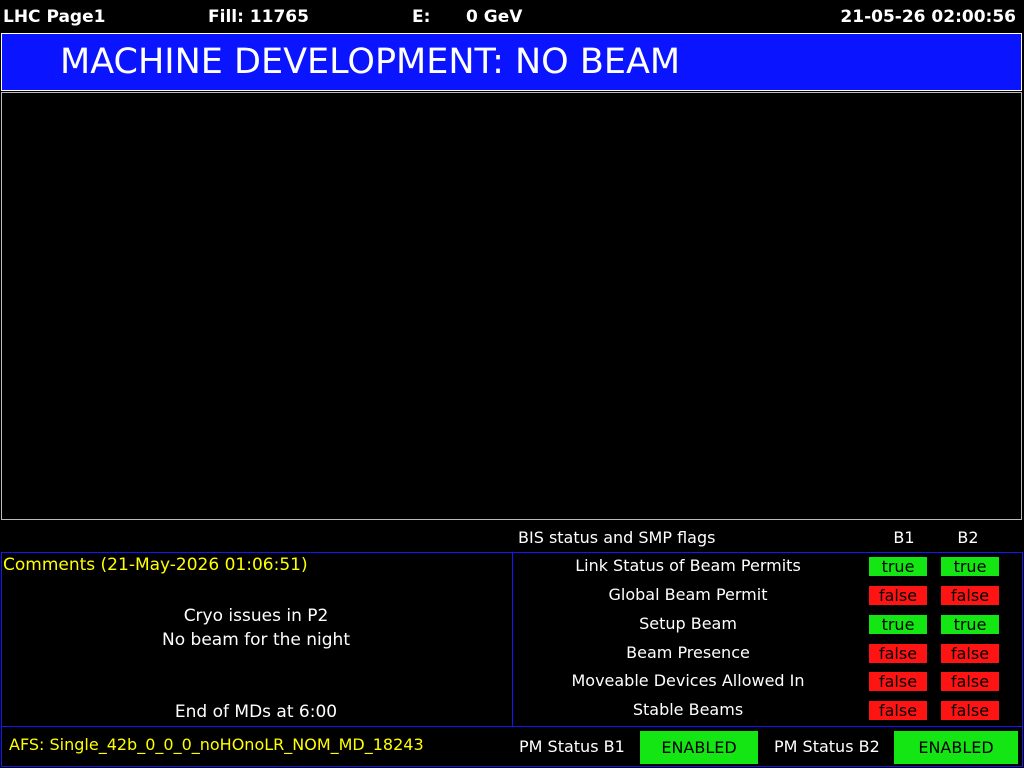  I want to click on bis-title: BIS status and SMP flags, so click(617, 537).